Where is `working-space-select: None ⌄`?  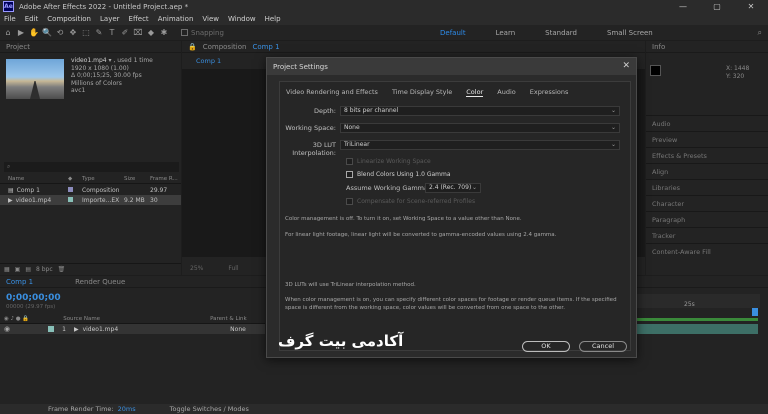
working-space-select: None ⌄ is located at coordinates (480, 128).